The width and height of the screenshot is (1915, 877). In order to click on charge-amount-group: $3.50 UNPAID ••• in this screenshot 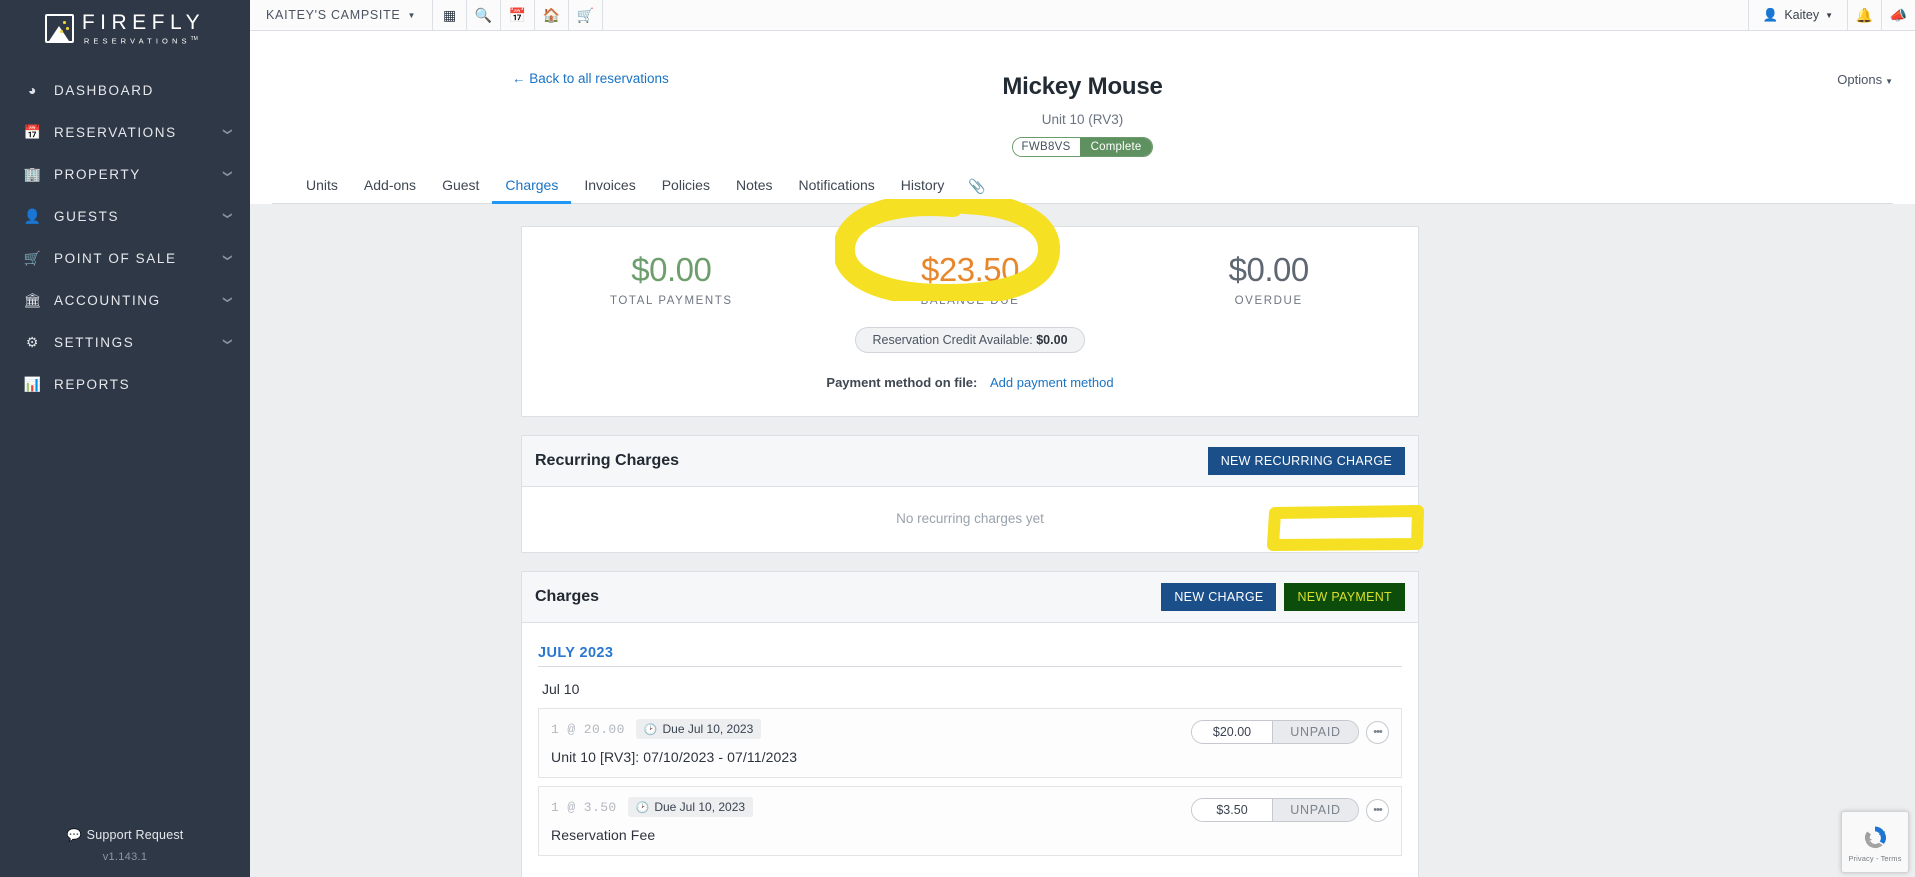, I will do `click(1290, 809)`.